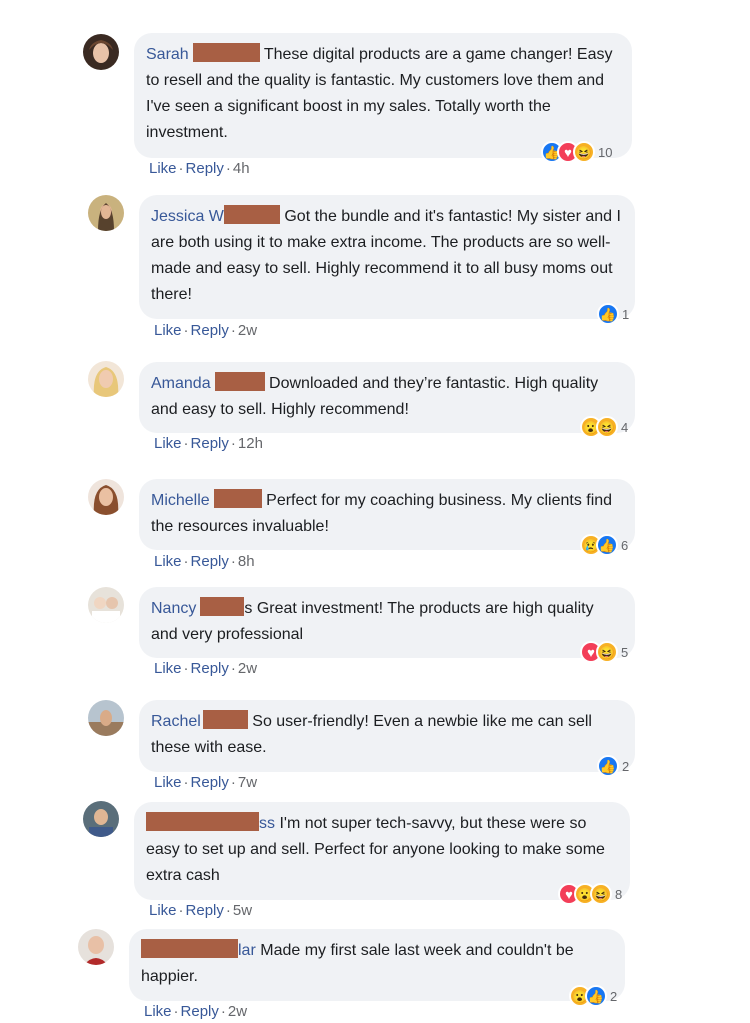 This screenshot has width=750, height=1023. What do you see at coordinates (242, 910) in the screenshot?
I see `timestamp: 5w` at bounding box center [242, 910].